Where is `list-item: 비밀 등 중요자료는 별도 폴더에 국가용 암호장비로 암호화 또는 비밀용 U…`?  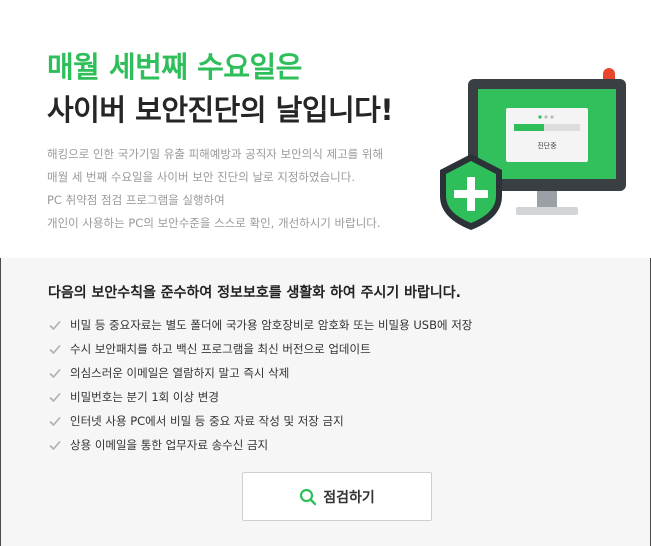
list-item: 비밀 등 중요자료는 별도 폴더에 국가용 암호장비로 암호화 또는 비밀용 U… is located at coordinates (260, 325).